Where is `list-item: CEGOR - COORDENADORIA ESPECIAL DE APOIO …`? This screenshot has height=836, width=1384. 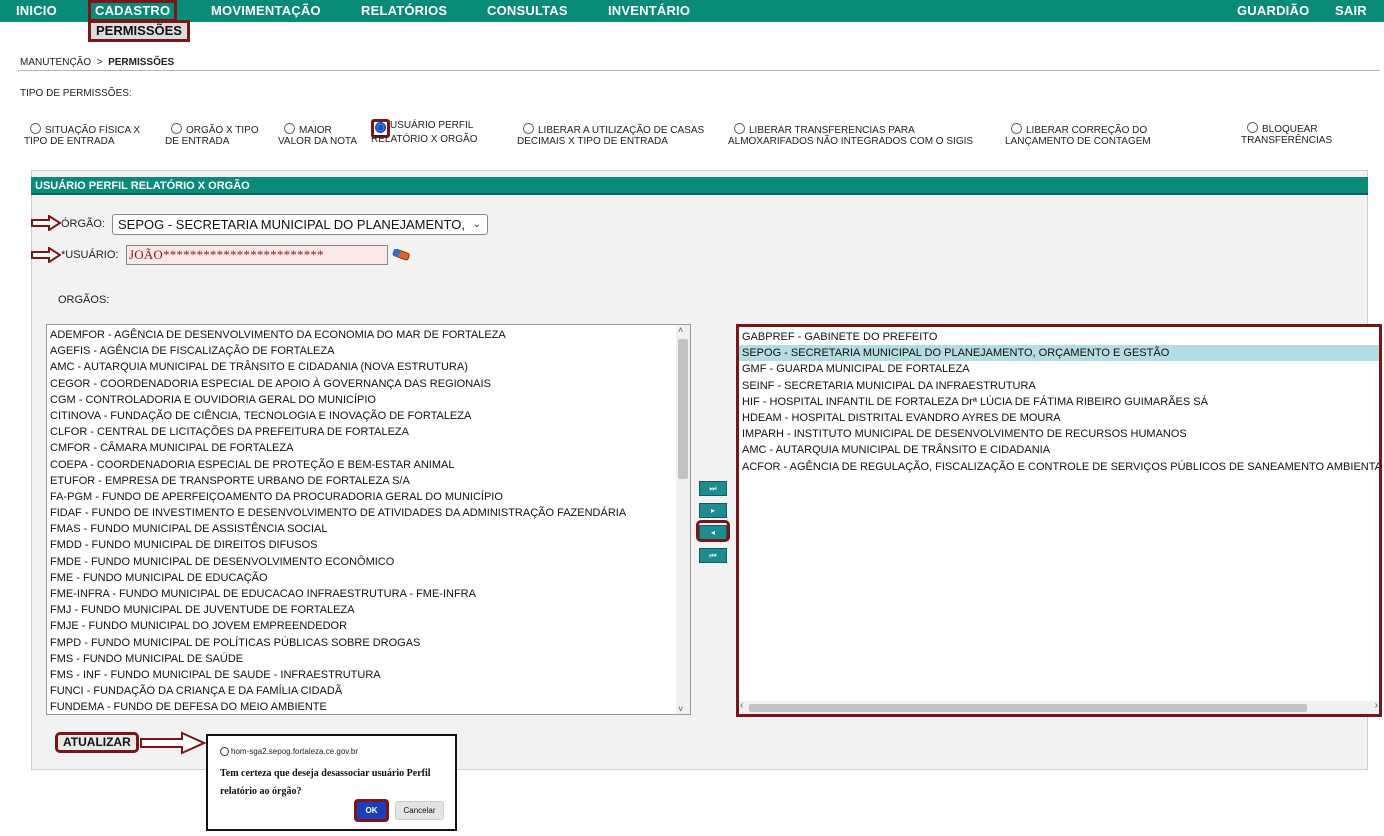
list-item: CEGOR - COORDENADORIA ESPECIAL DE APOIO … is located at coordinates (368, 384).